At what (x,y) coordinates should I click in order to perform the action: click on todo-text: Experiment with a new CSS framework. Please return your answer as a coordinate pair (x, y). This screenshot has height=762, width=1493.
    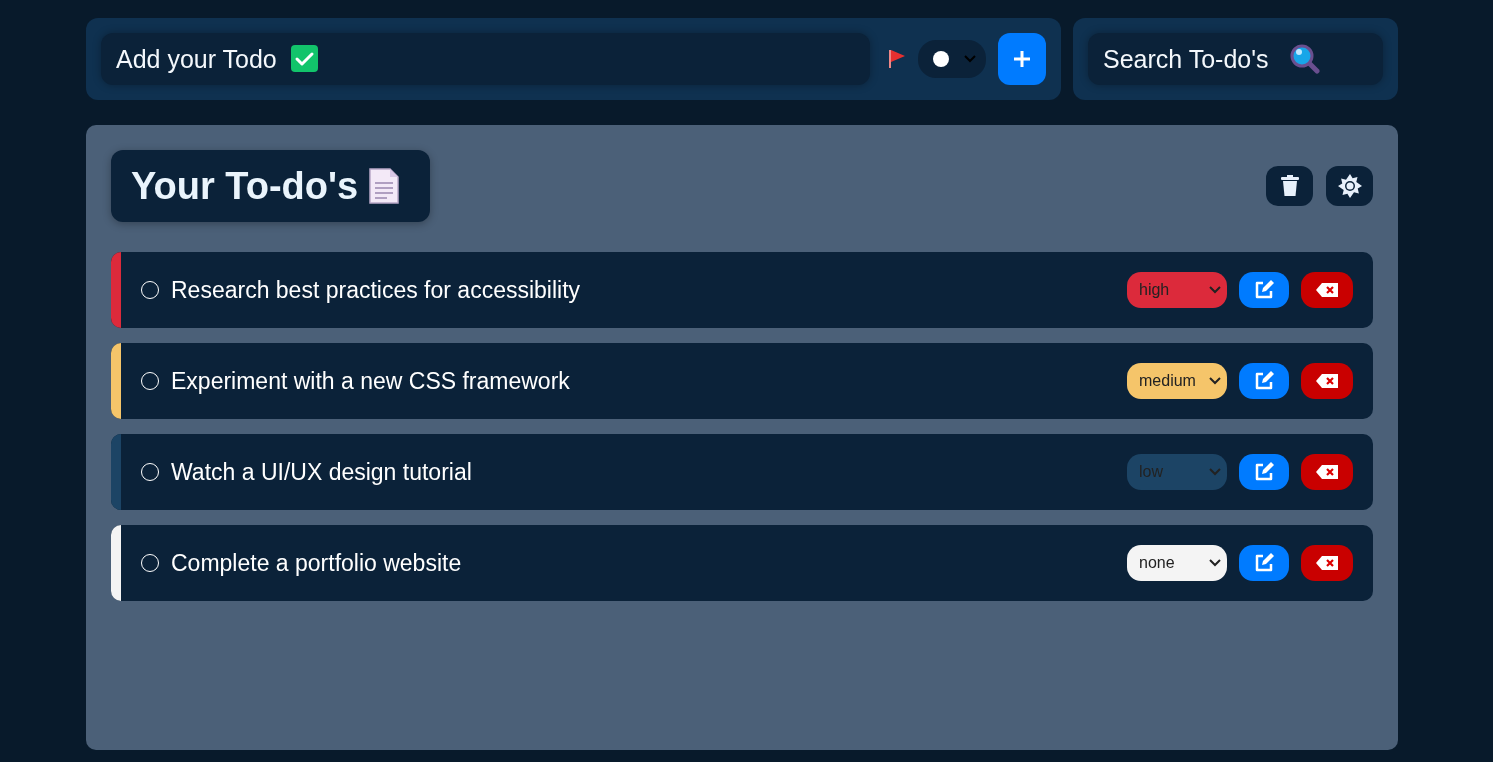
    Looking at the image, I should click on (371, 381).